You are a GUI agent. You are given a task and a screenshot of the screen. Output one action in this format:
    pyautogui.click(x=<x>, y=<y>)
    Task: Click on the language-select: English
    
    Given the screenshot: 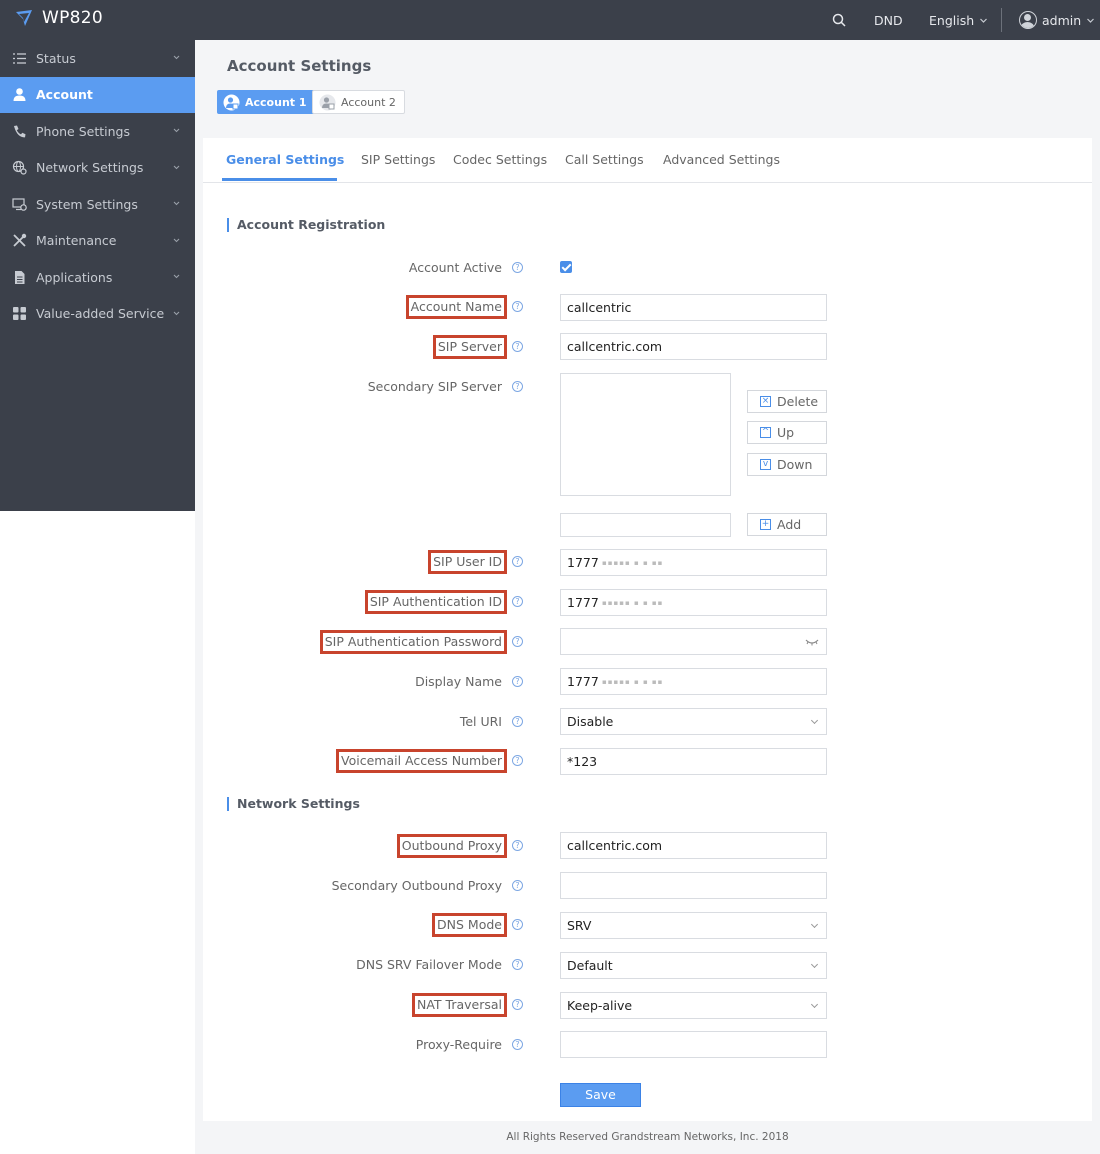 What is the action you would take?
    pyautogui.click(x=958, y=20)
    